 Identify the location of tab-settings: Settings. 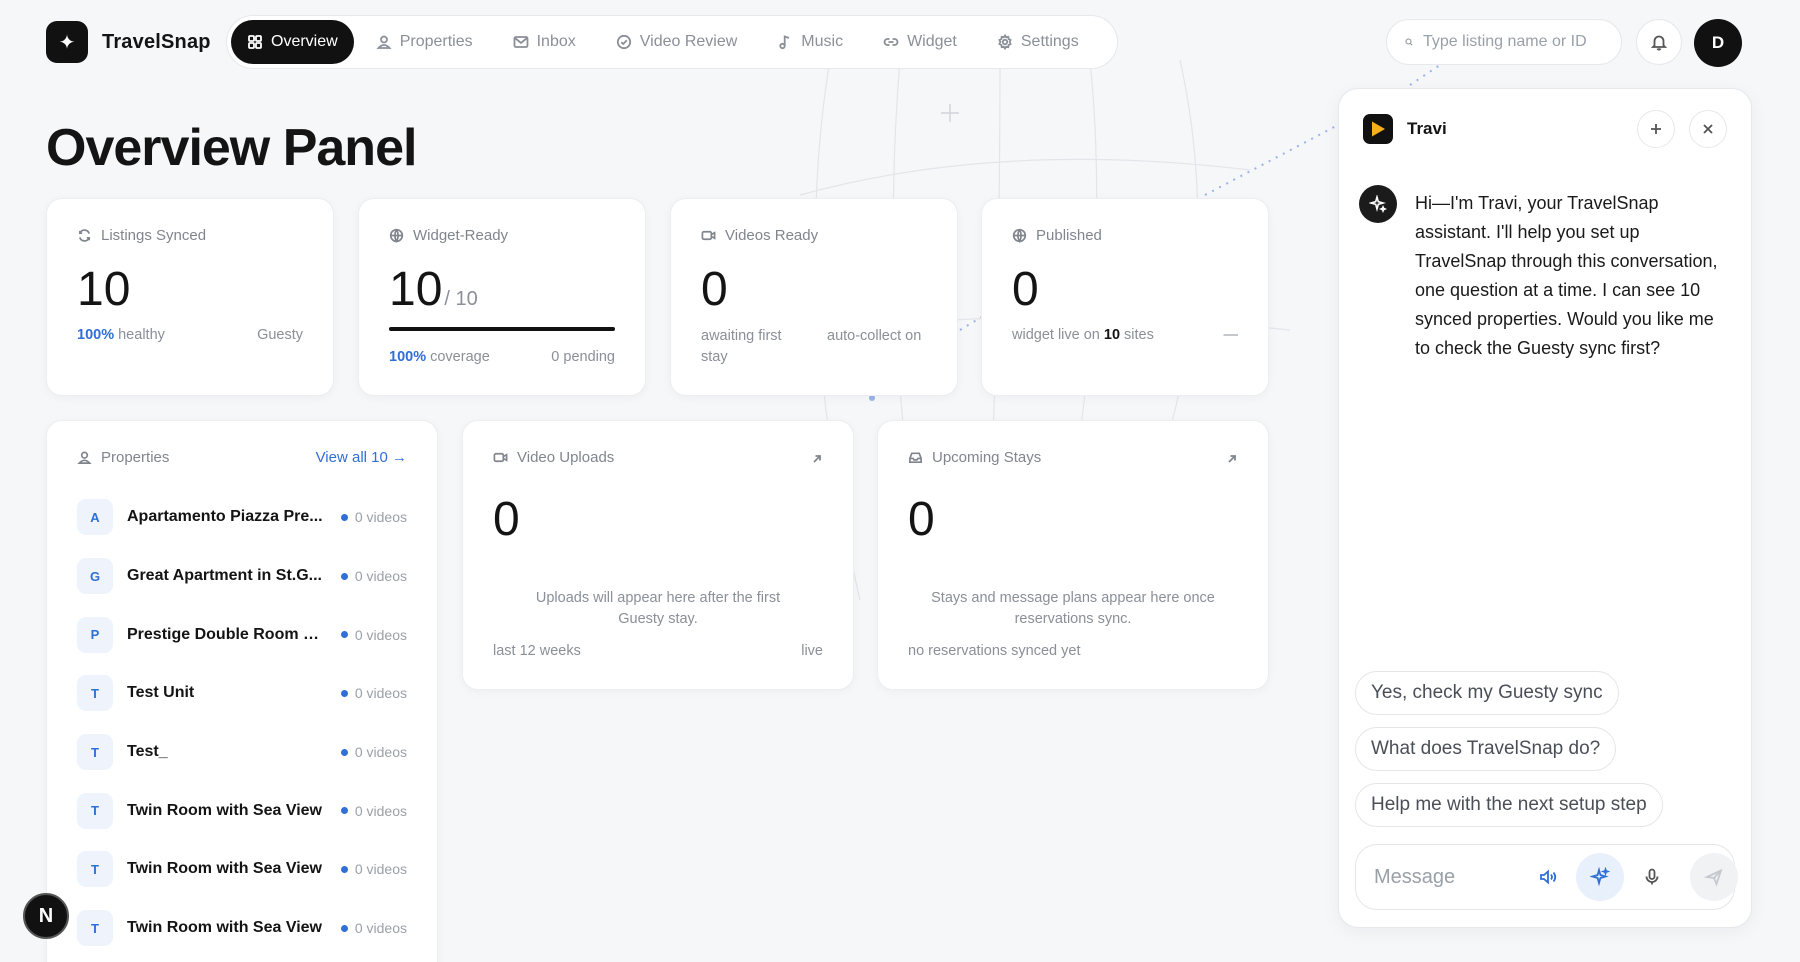
(1038, 42).